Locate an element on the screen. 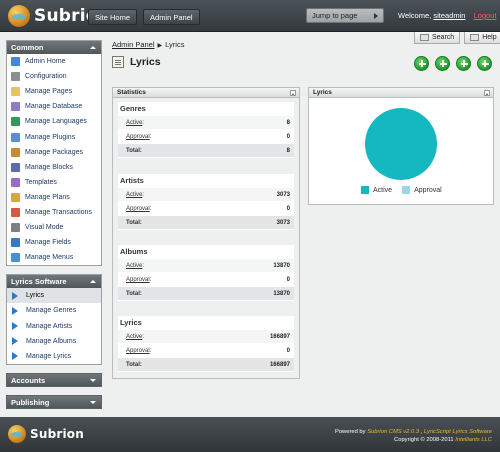  accounts-header: Accounts is located at coordinates (54, 379).